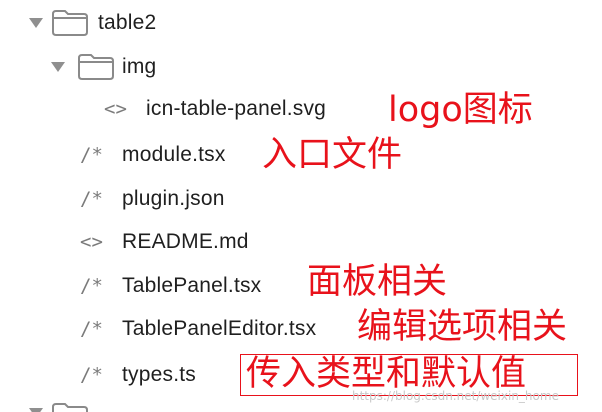 This screenshot has width=602, height=412. What do you see at coordinates (185, 241) in the screenshot?
I see `tree-item-label: README.md` at bounding box center [185, 241].